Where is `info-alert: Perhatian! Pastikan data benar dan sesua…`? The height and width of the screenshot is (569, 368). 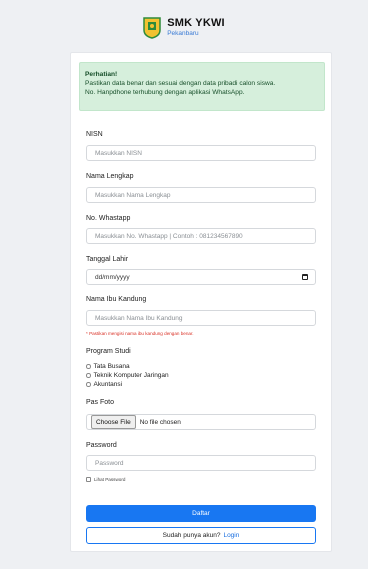
info-alert: Perhatian! Pastikan data benar dan sesua… is located at coordinates (202, 86).